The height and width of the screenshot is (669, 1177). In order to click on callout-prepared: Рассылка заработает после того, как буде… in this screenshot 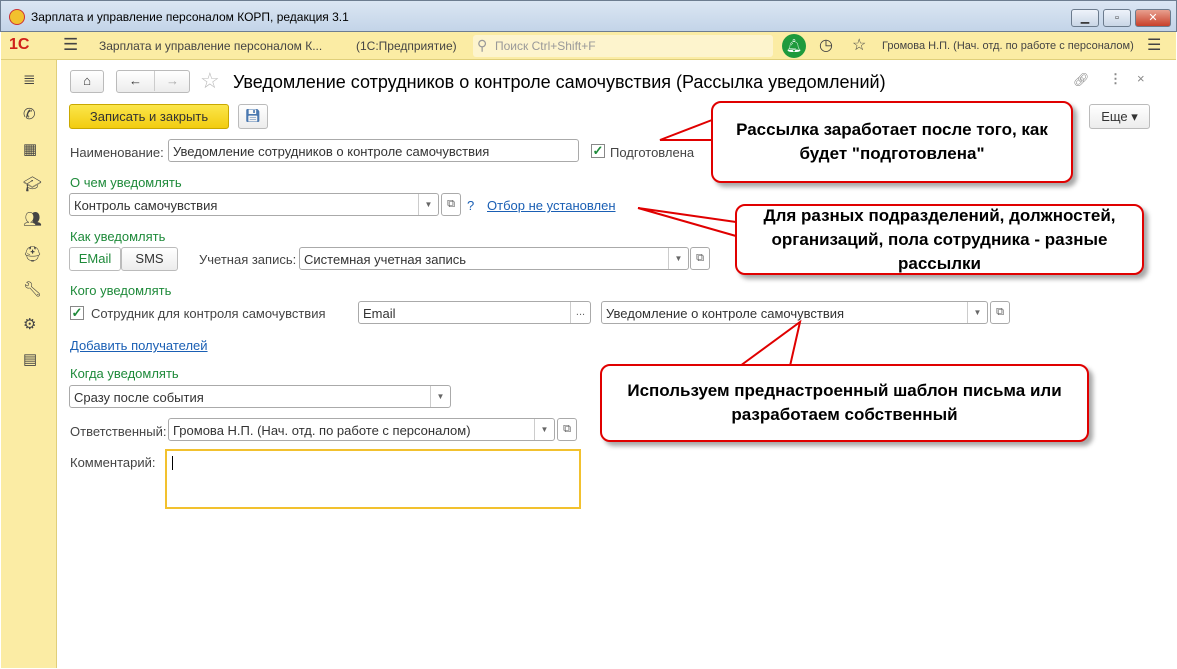, I will do `click(892, 142)`.